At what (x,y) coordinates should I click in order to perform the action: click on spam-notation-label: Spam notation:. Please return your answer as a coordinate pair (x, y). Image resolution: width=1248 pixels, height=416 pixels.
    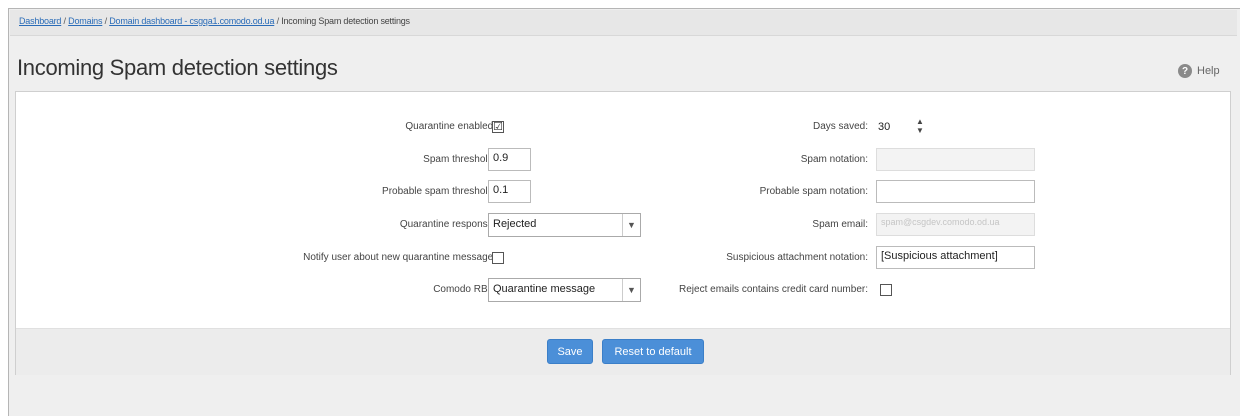
    Looking at the image, I should click on (834, 159).